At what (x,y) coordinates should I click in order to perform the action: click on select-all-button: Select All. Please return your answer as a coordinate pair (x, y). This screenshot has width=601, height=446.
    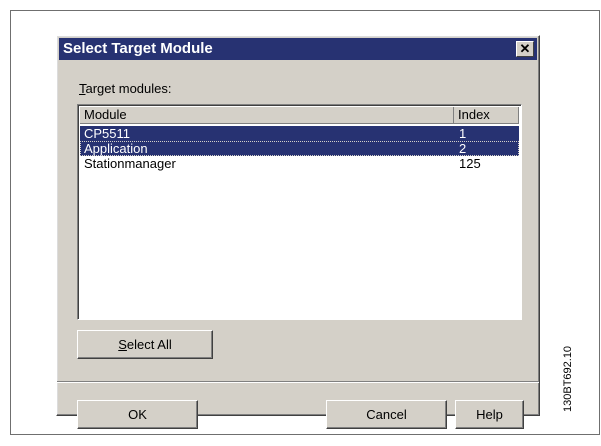
    Looking at the image, I should click on (145, 344).